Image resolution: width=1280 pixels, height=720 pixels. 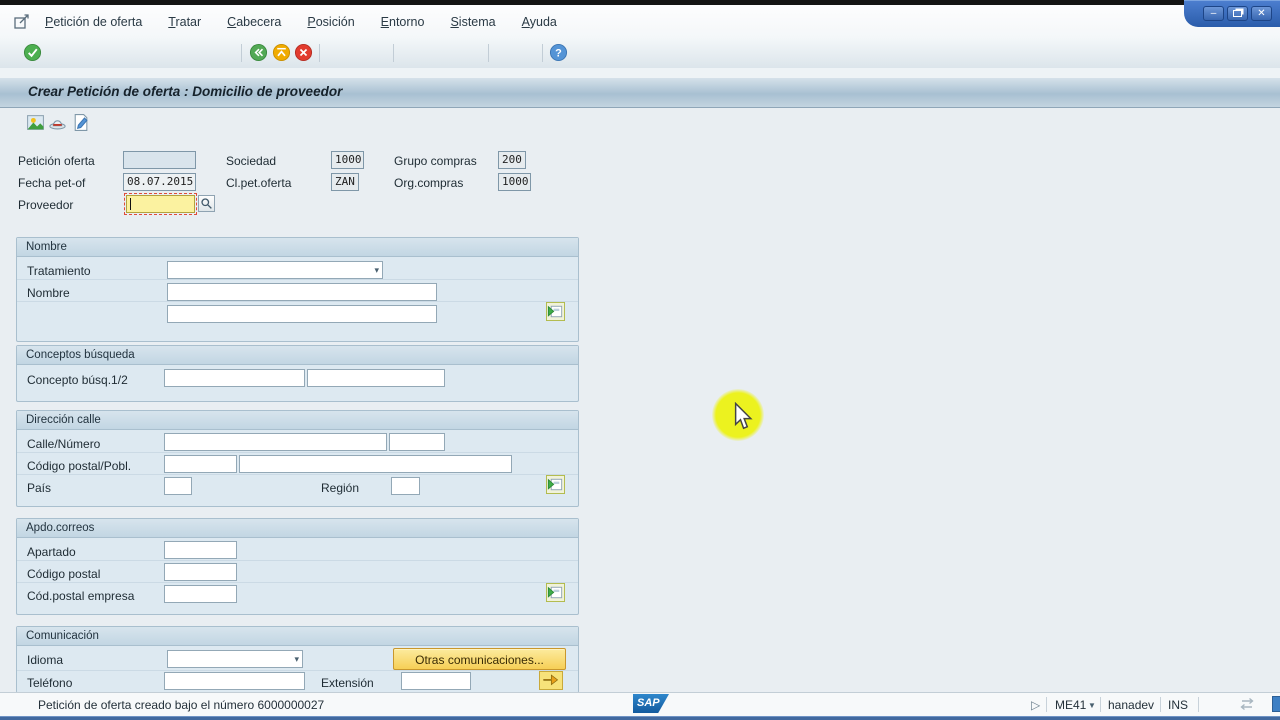 I want to click on tratamiento-label: Tratamiento, so click(x=59, y=271).